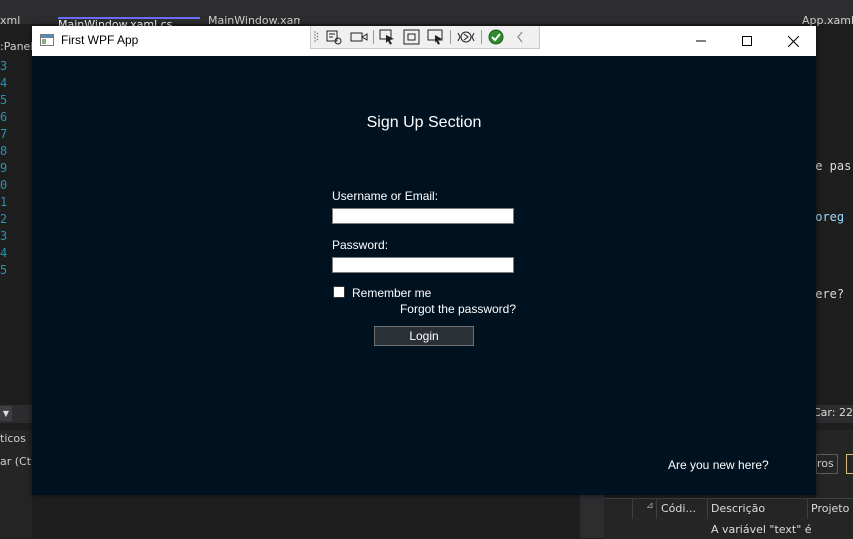 Image resolution: width=853 pixels, height=539 pixels. Describe the element at coordinates (391, 293) in the screenshot. I see `remember-me-label: Remember me` at that location.